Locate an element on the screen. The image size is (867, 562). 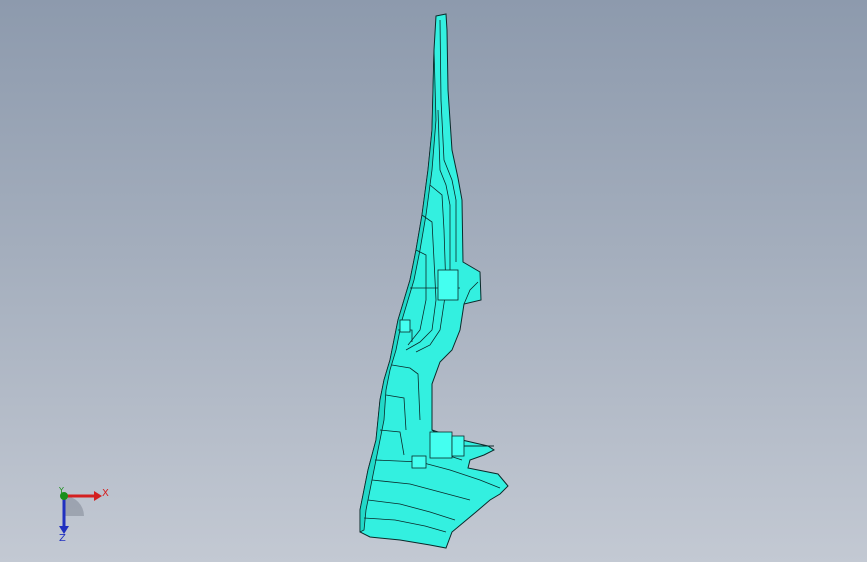
coordinate-triad: X Y Z is located at coordinates (79, 515).